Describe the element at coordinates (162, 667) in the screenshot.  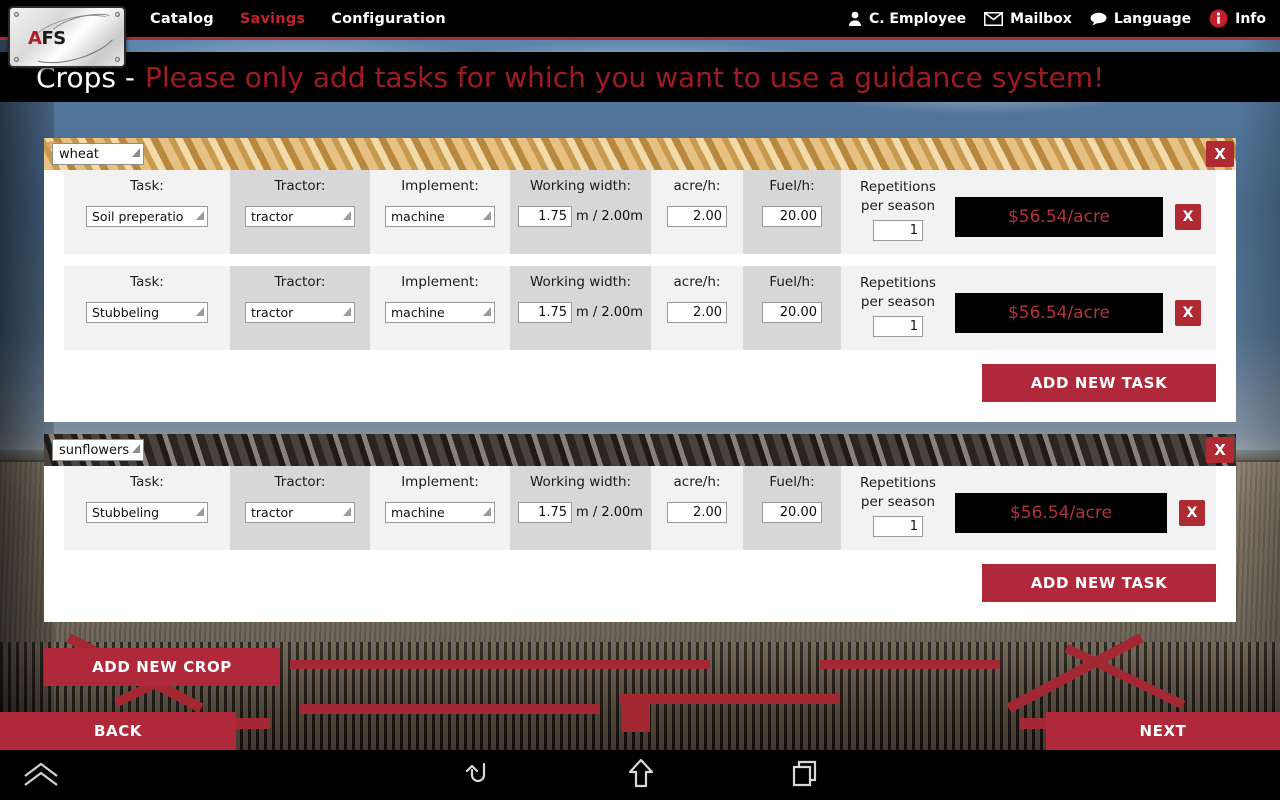
I see `add-new-crop-button: ADD NEW CROP` at that location.